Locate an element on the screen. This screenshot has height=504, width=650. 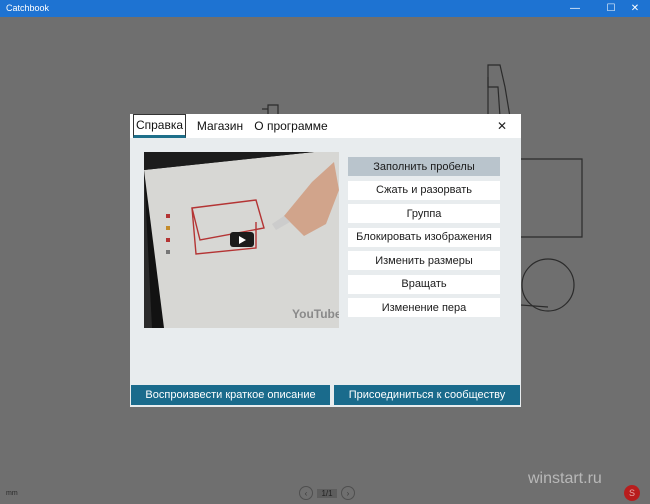
help-topic-group: Группа is located at coordinates (424, 213).